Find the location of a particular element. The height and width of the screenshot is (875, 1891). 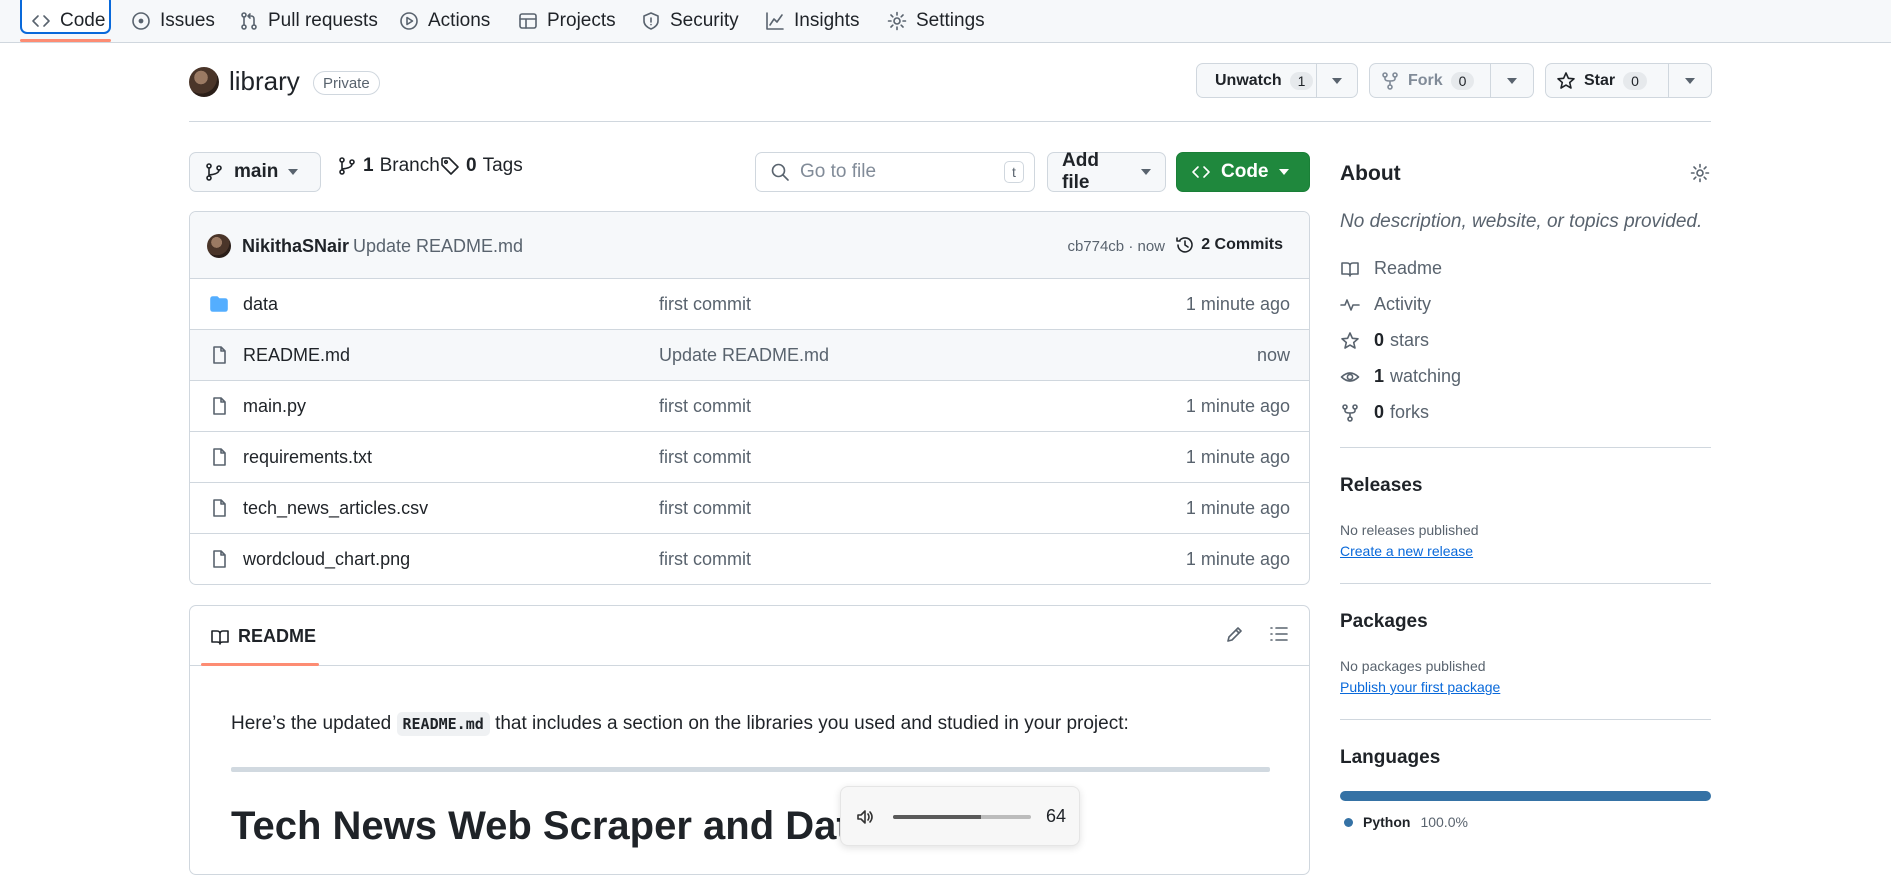

commit-author: NikithaSNair is located at coordinates (295, 246).